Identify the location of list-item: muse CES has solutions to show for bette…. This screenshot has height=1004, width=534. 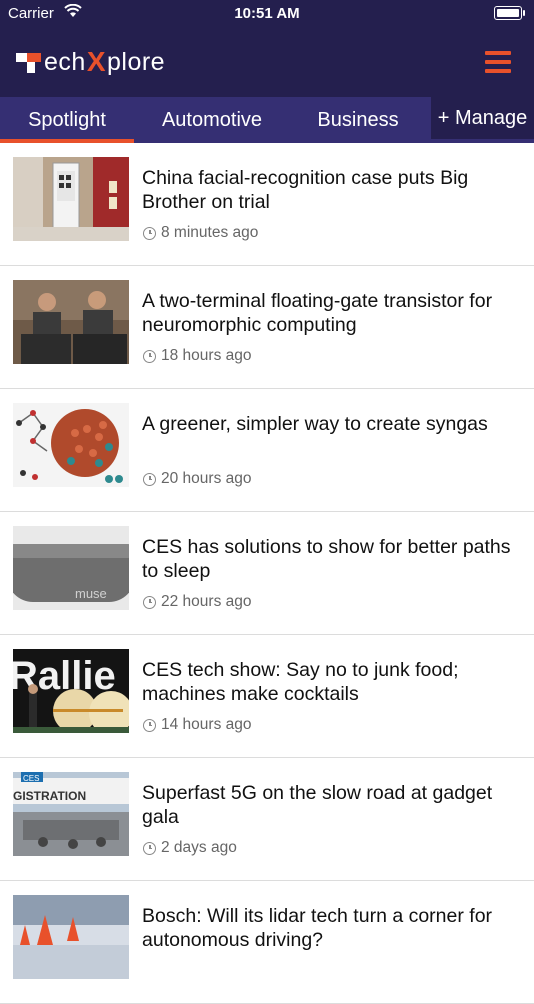
(267, 573).